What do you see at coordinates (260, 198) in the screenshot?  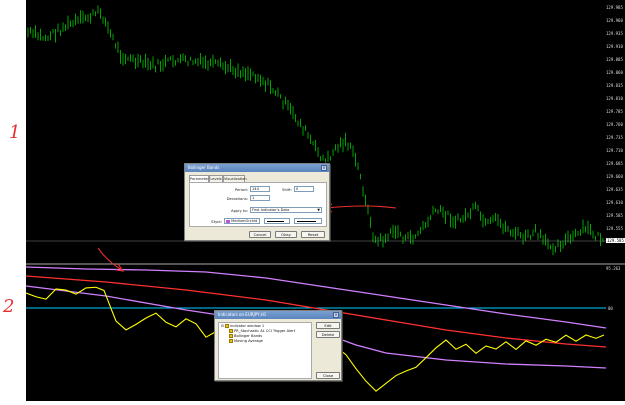 I see `deviations-field: 1` at bounding box center [260, 198].